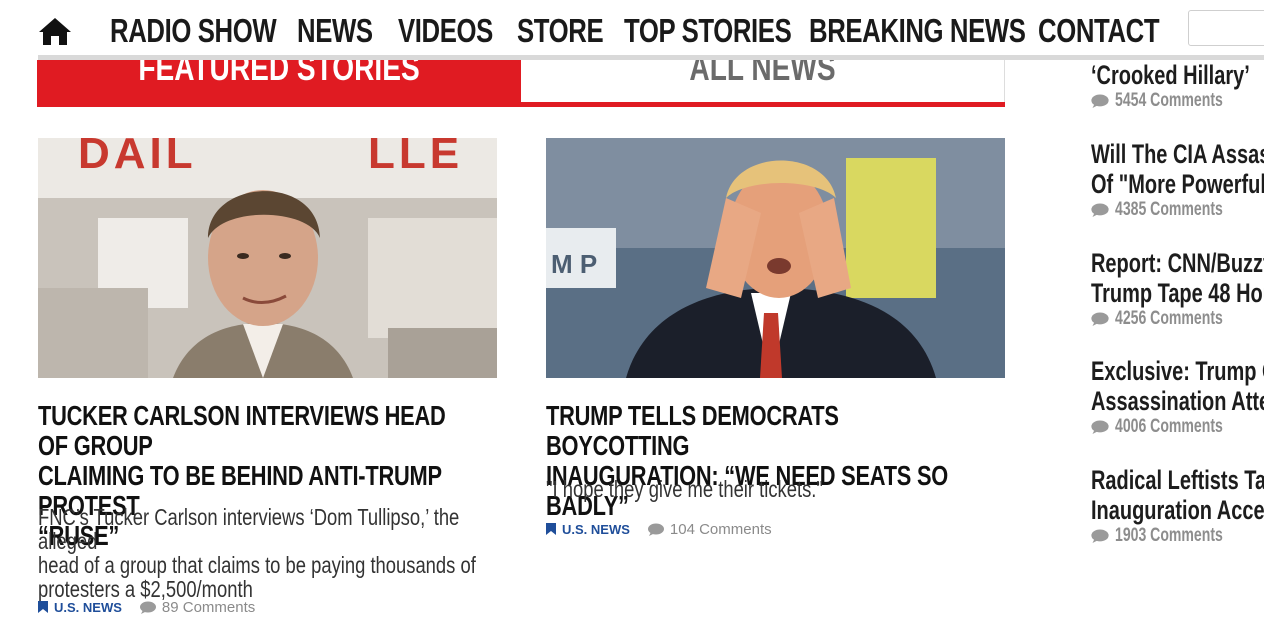 This screenshot has width=1264, height=636. I want to click on nav-news: NEWS, so click(335, 30).